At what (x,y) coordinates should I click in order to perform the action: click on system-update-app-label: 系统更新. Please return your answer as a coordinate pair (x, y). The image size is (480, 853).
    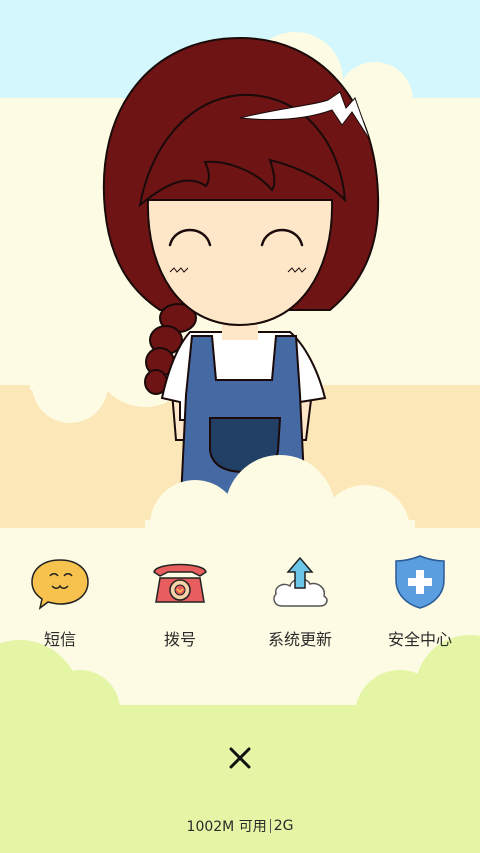
    Looking at the image, I should click on (299, 639).